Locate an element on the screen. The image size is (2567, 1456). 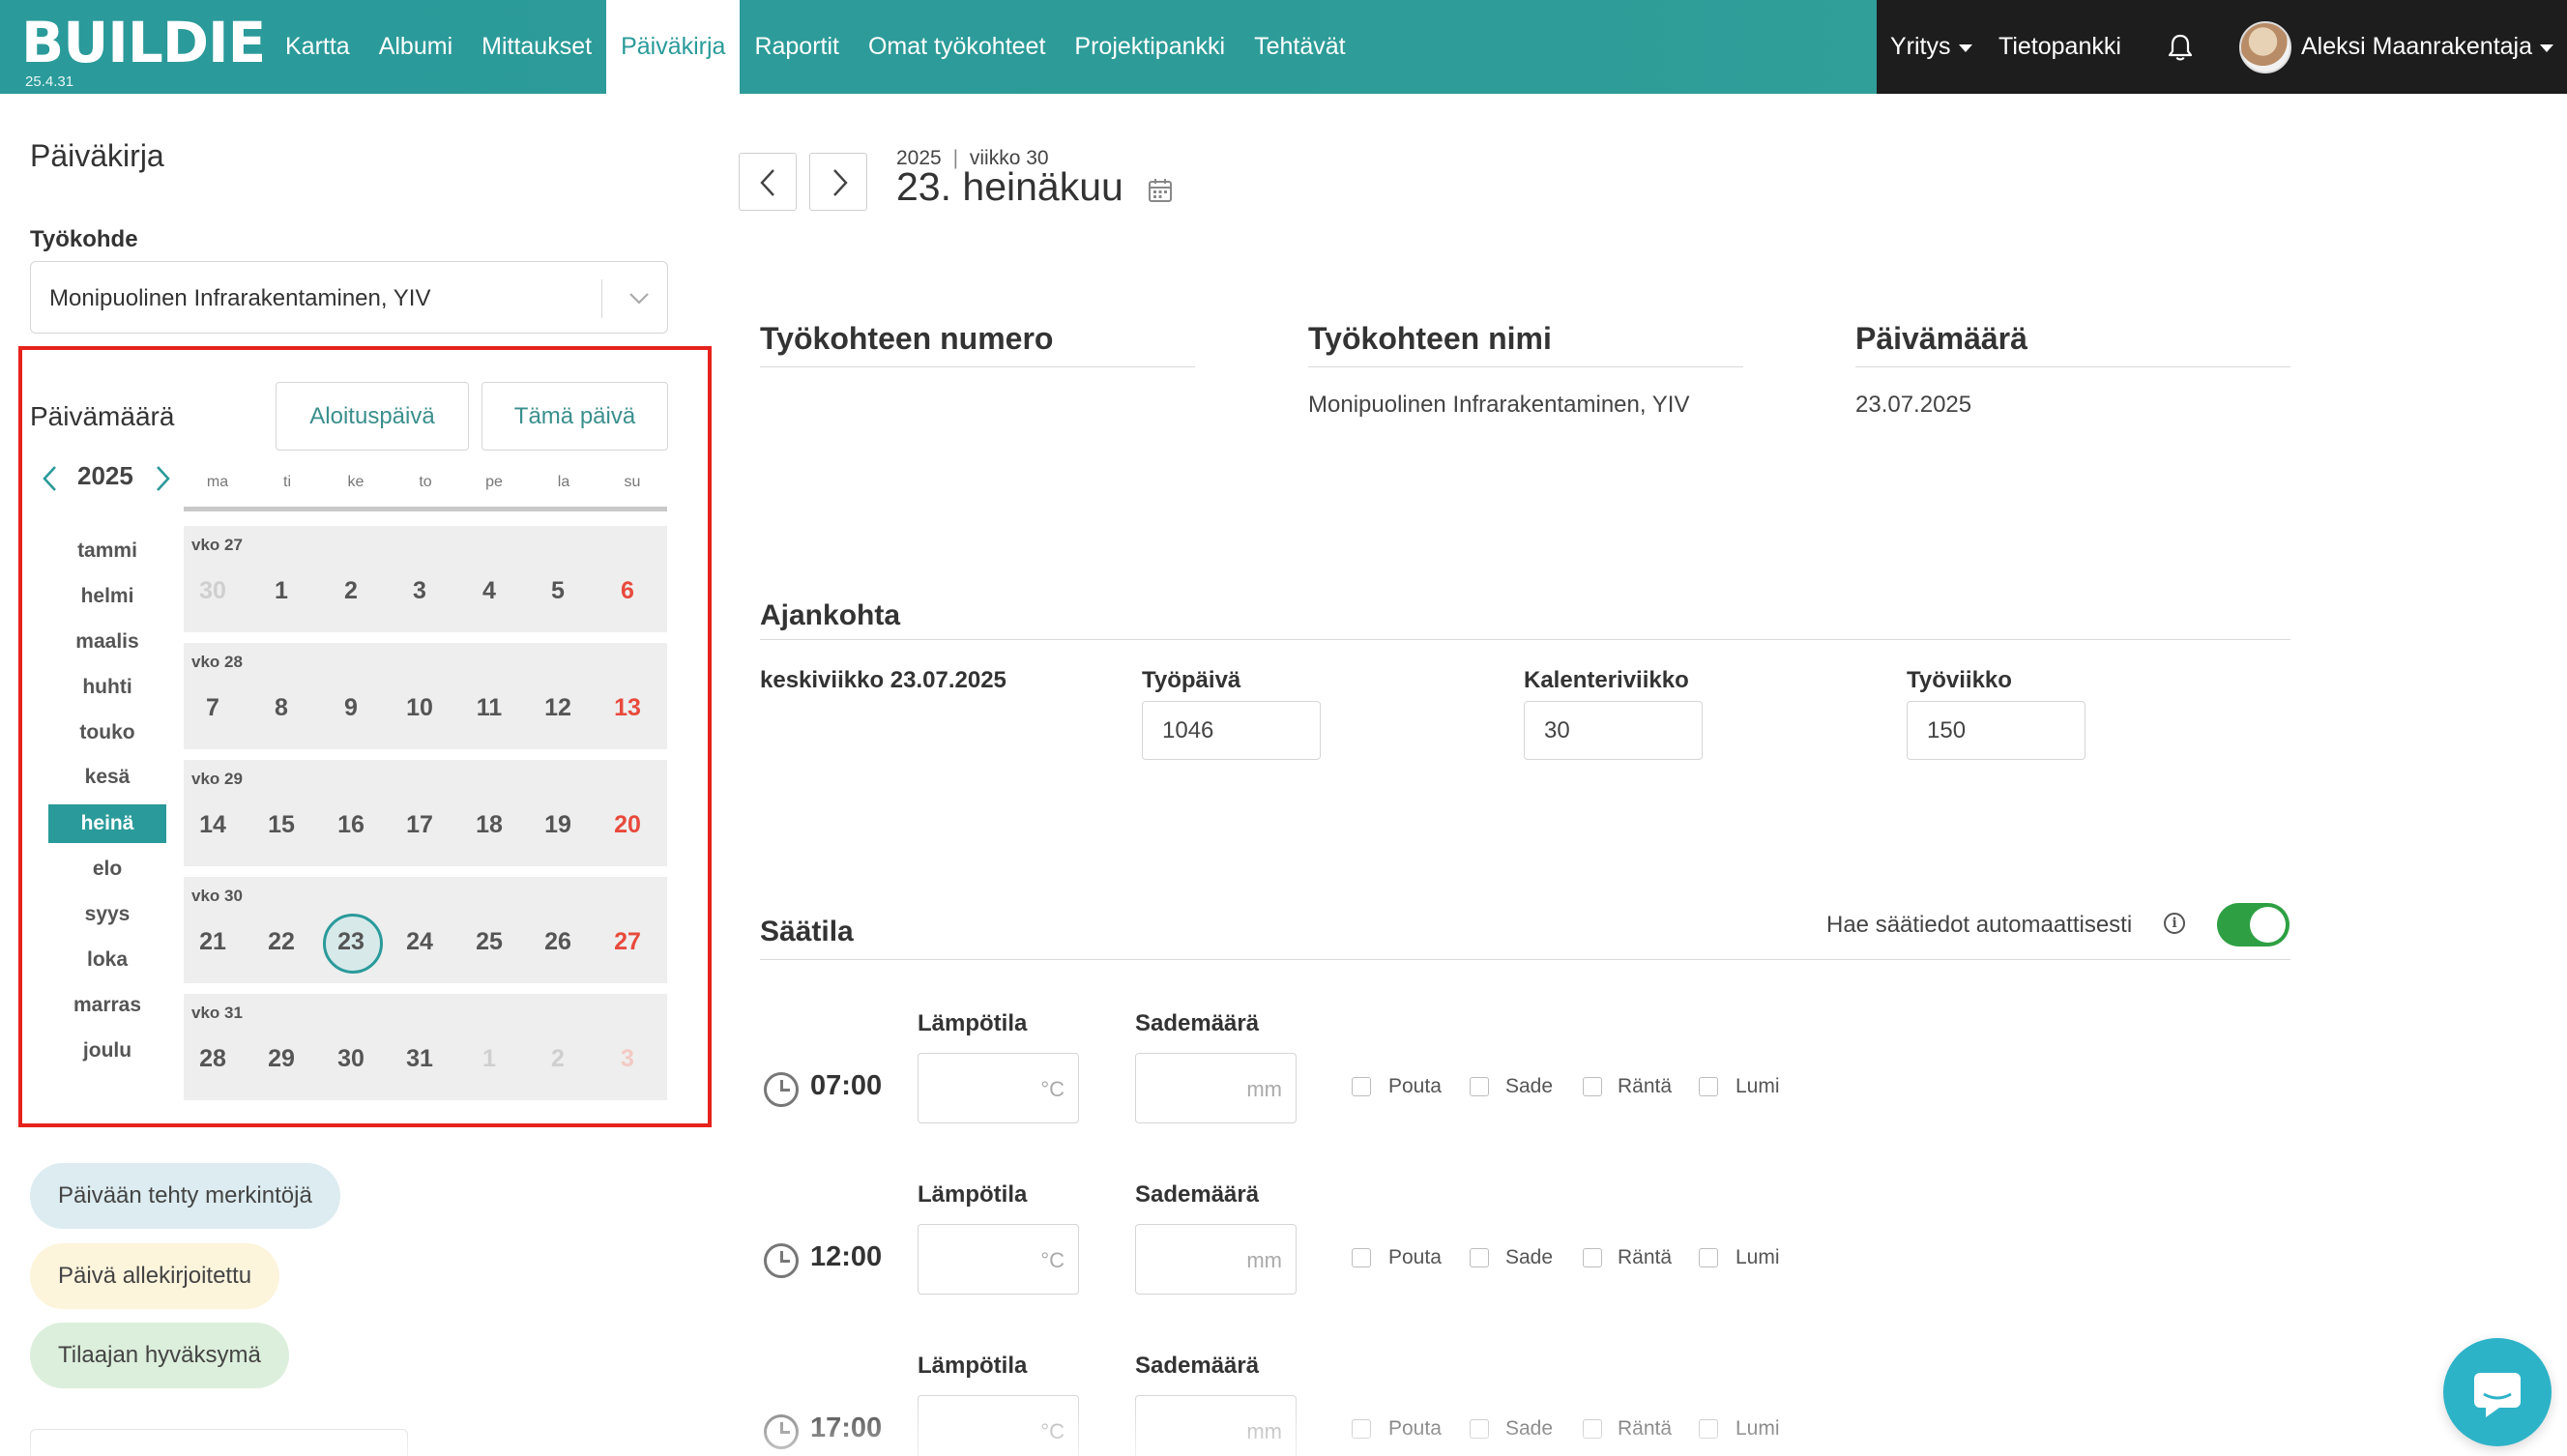
month-item: joulu is located at coordinates (107, 1051).